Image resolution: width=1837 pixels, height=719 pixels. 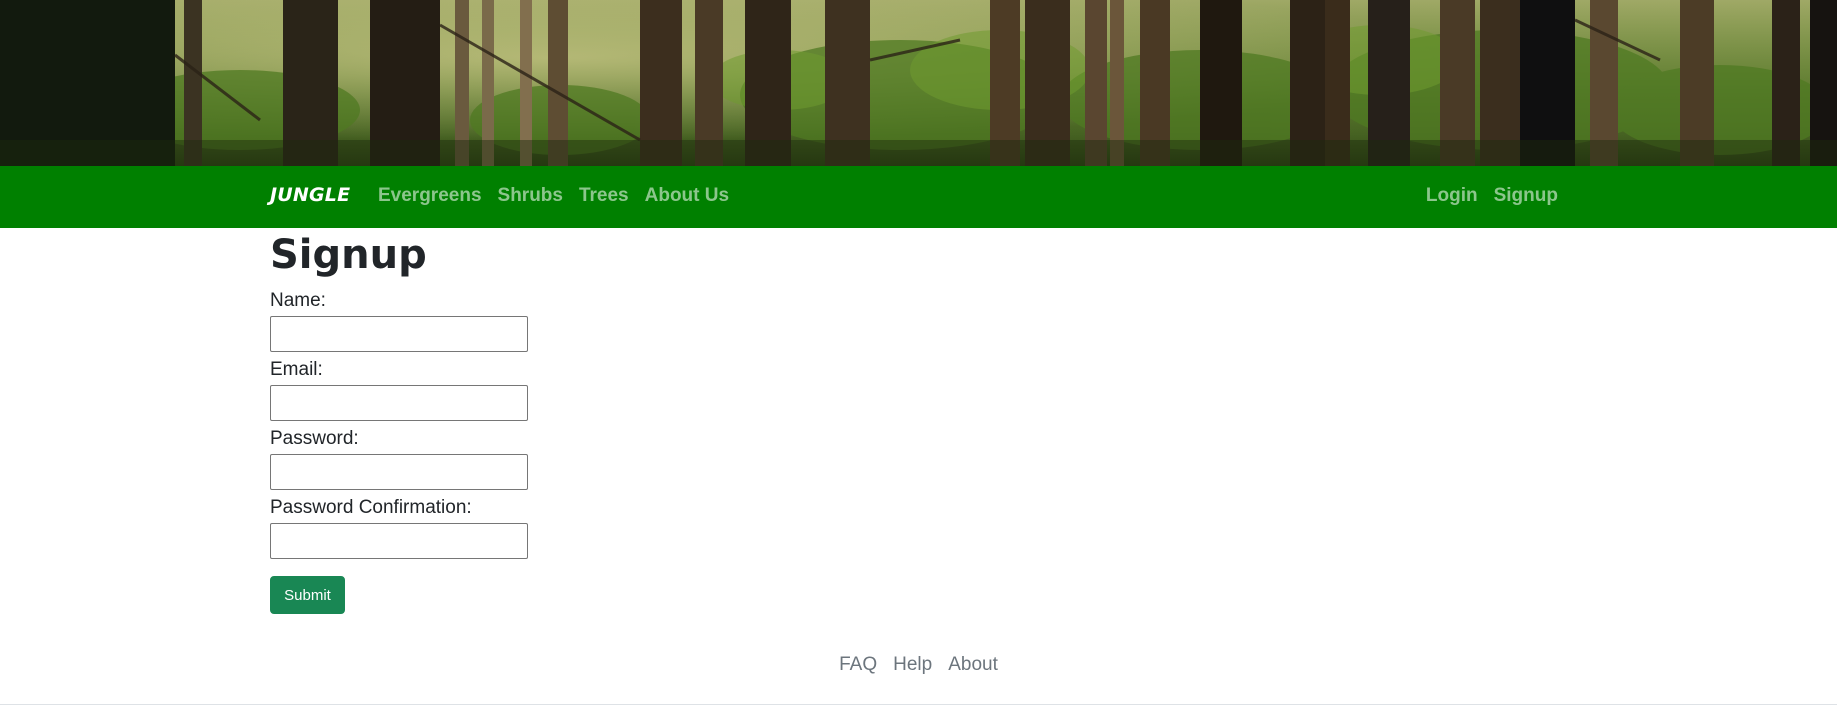 What do you see at coordinates (399, 541) in the screenshot?
I see `password-confirmation-field` at bounding box center [399, 541].